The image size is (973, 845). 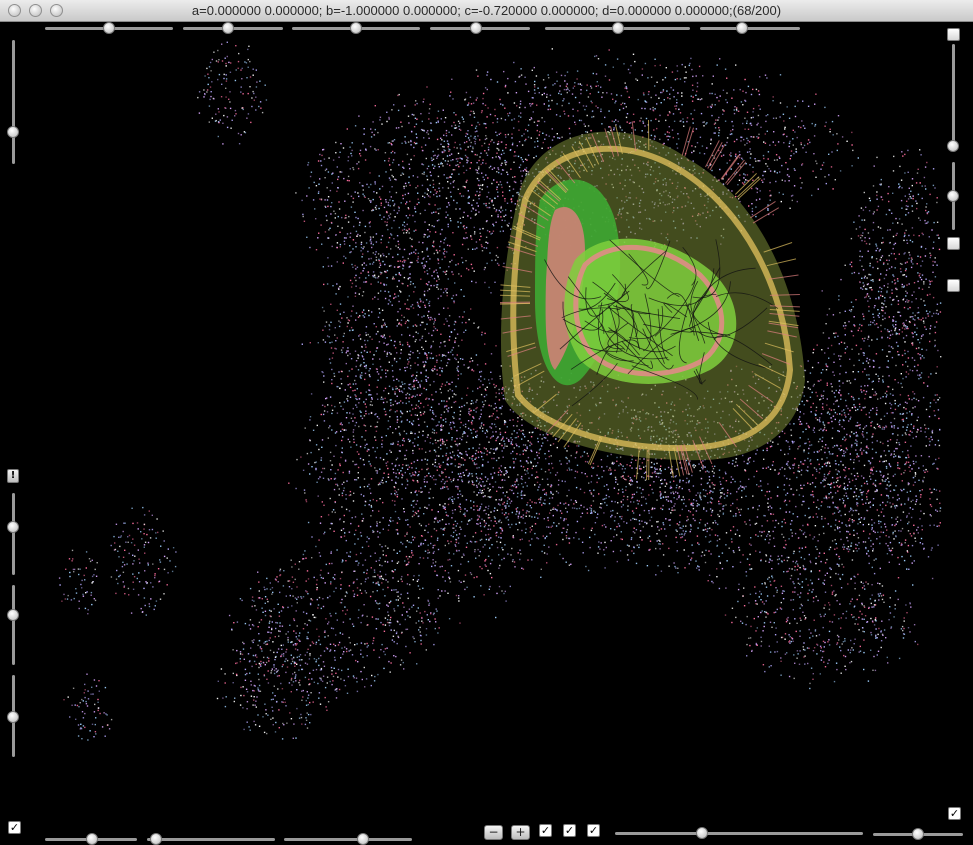 I want to click on reset-button: !, so click(x=13, y=476).